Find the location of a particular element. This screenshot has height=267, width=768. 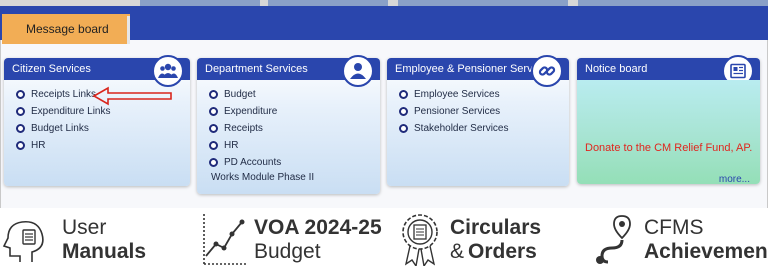

card-title: Notice board is located at coordinates (616, 69).